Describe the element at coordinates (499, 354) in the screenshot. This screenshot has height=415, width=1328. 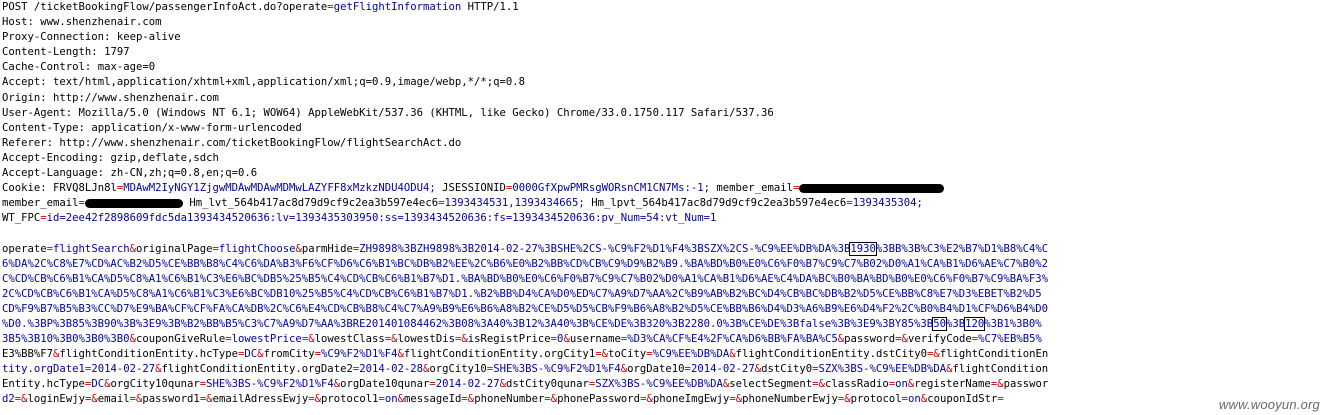
I see `param-name: flightConditionEntity.orgCity1` at that location.